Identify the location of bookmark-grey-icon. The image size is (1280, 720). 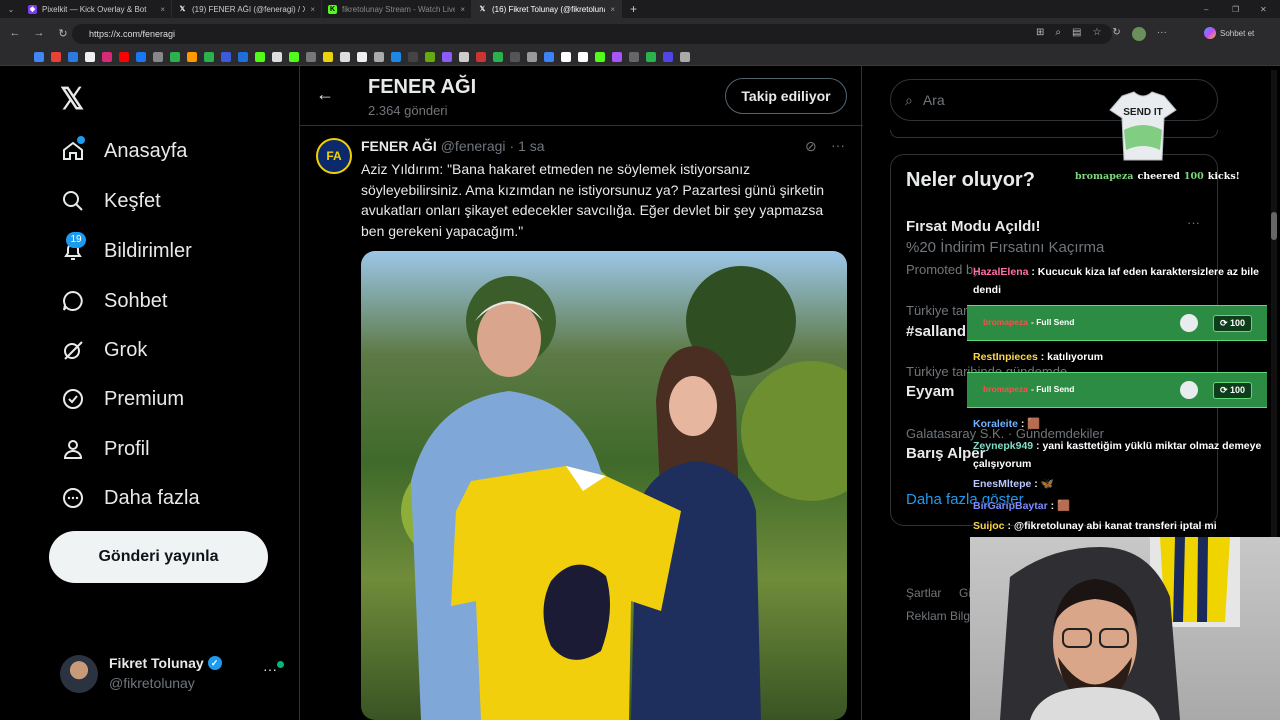
(532, 56).